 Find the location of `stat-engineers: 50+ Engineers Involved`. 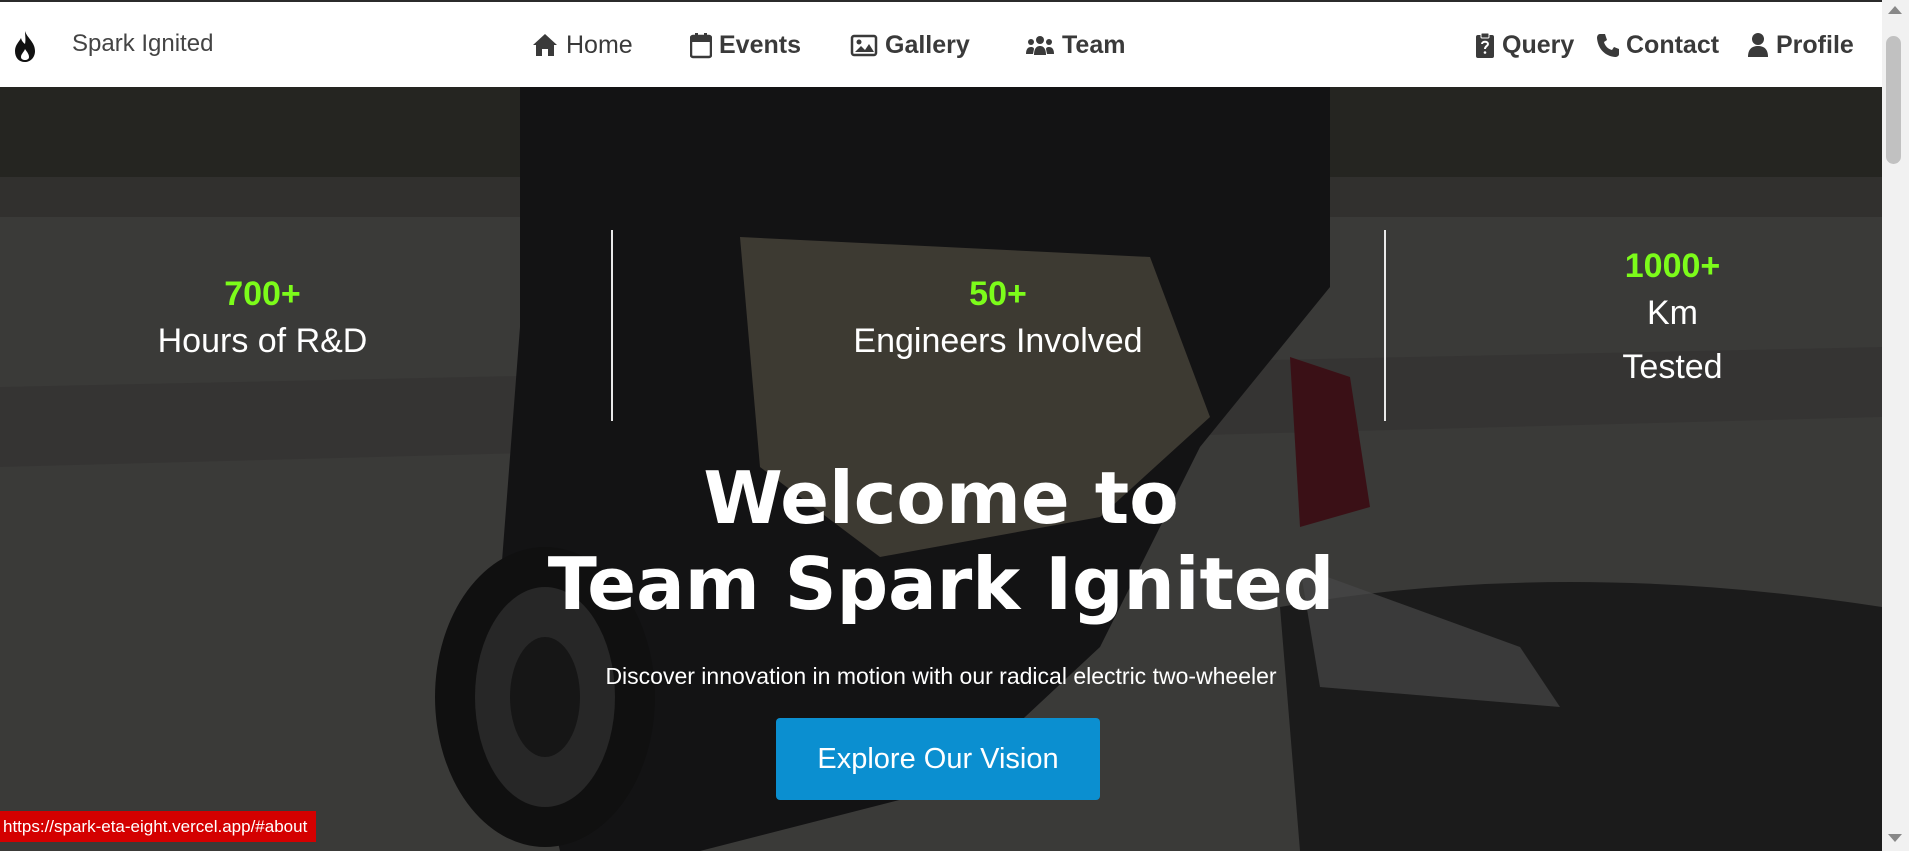

stat-engineers: 50+ Engineers Involved is located at coordinates (998, 321).